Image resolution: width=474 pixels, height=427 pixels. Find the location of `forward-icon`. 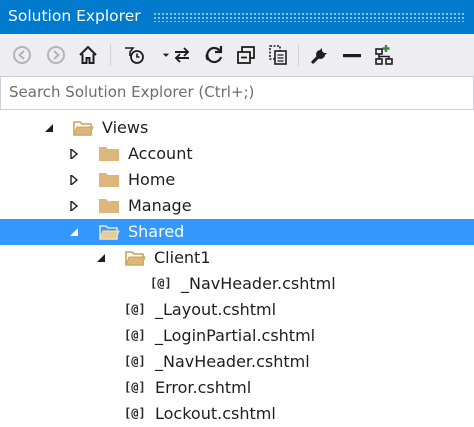

forward-icon is located at coordinates (56, 55).